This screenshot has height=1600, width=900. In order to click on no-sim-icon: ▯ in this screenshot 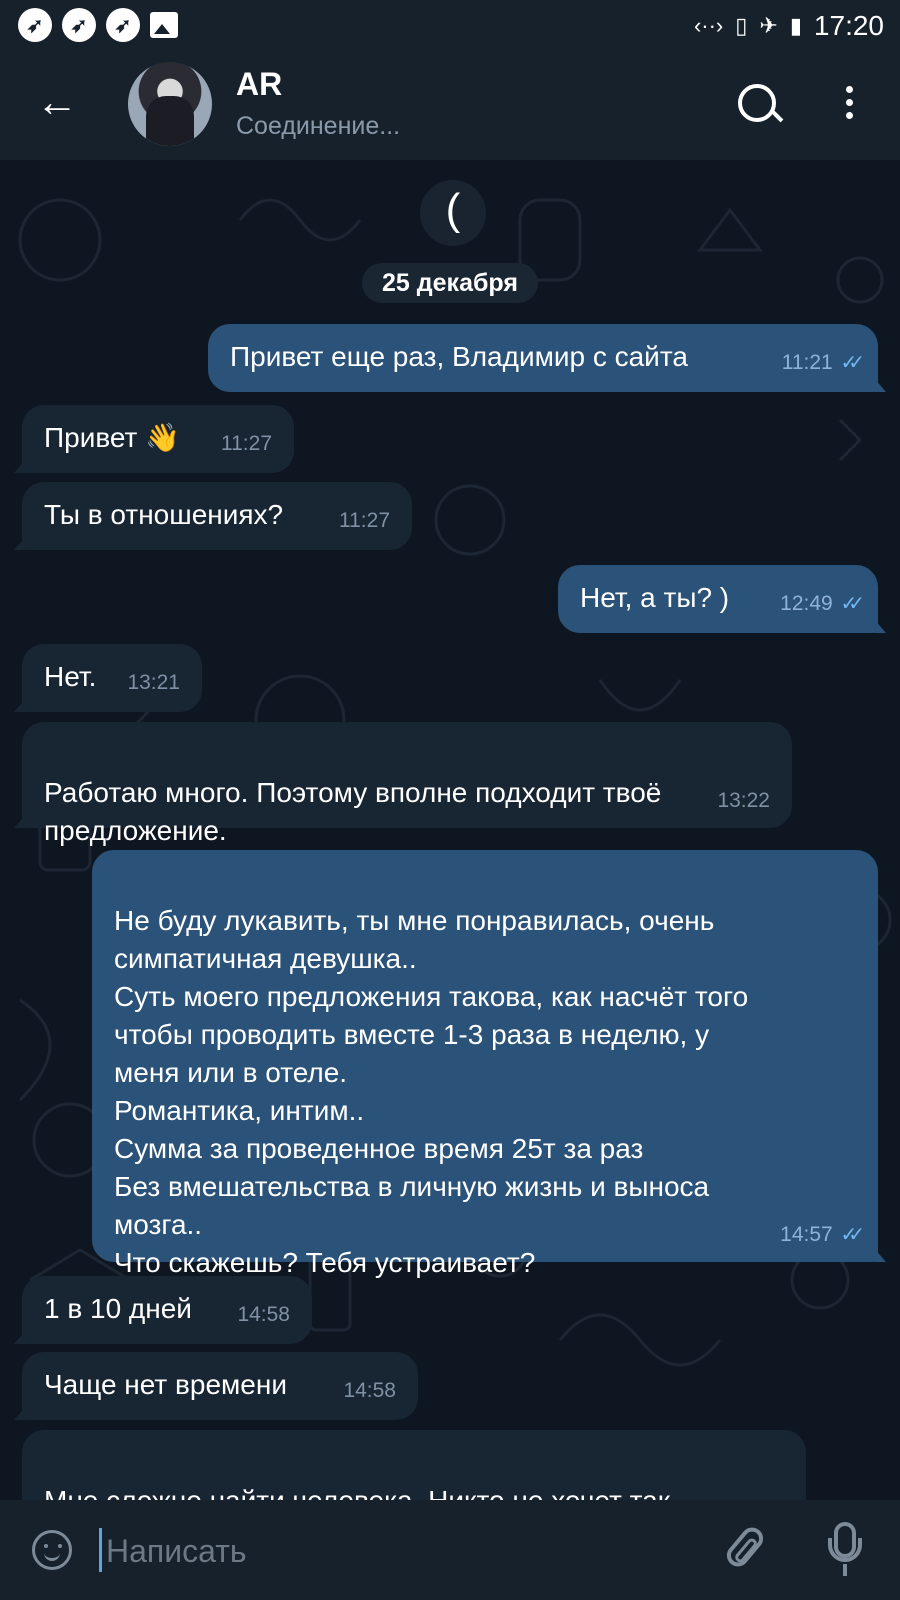, I will do `click(741, 25)`.